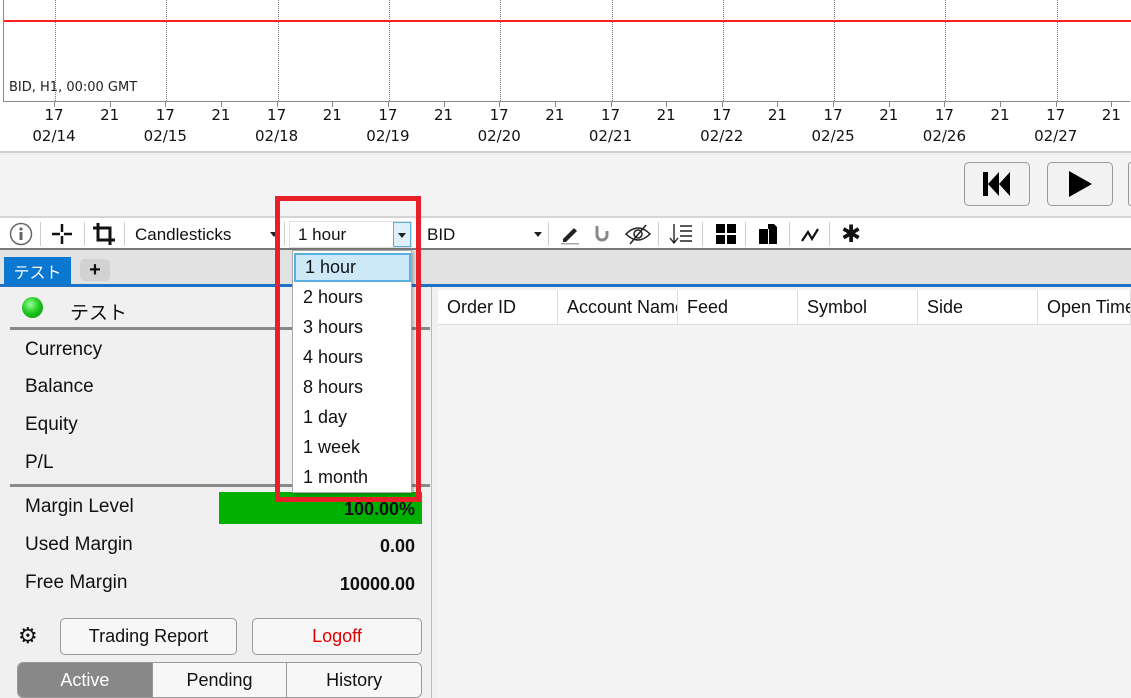  What do you see at coordinates (768, 234) in the screenshot?
I see `templates-button` at bounding box center [768, 234].